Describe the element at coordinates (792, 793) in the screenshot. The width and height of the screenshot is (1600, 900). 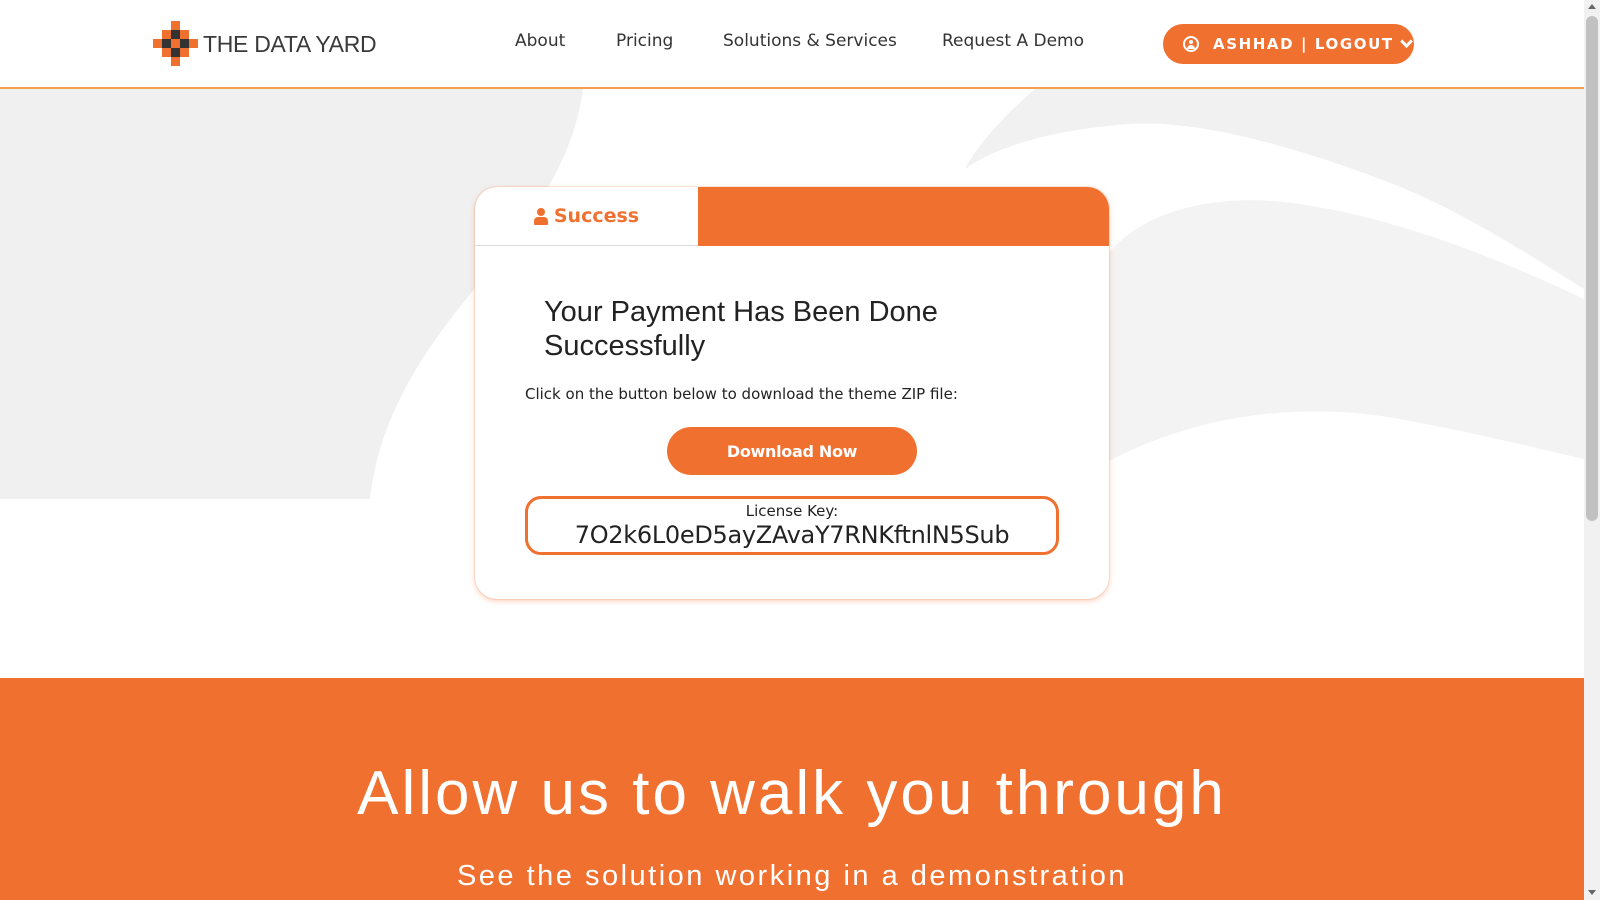
I see `cta-title: Allow us to walk you through` at that location.